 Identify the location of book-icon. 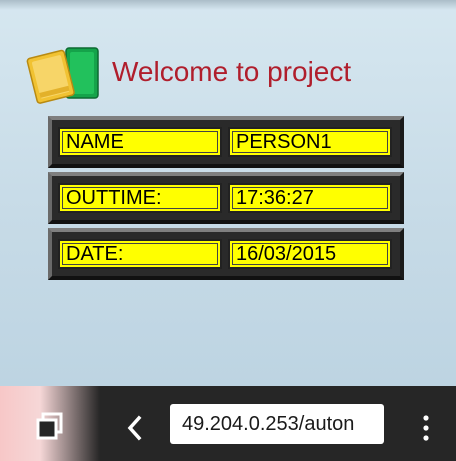
(62, 75).